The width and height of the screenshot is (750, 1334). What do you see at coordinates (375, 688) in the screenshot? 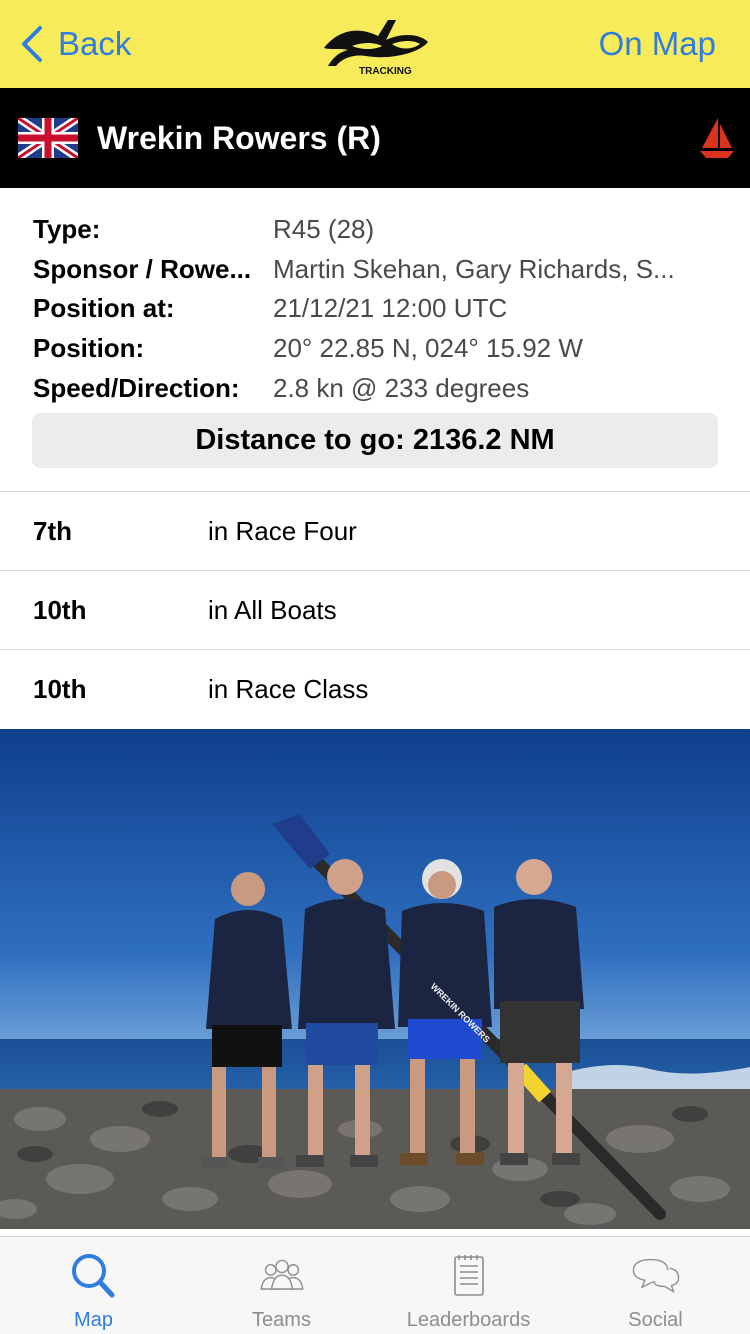
I see `ranking-row-class: 10th in Race Class` at bounding box center [375, 688].